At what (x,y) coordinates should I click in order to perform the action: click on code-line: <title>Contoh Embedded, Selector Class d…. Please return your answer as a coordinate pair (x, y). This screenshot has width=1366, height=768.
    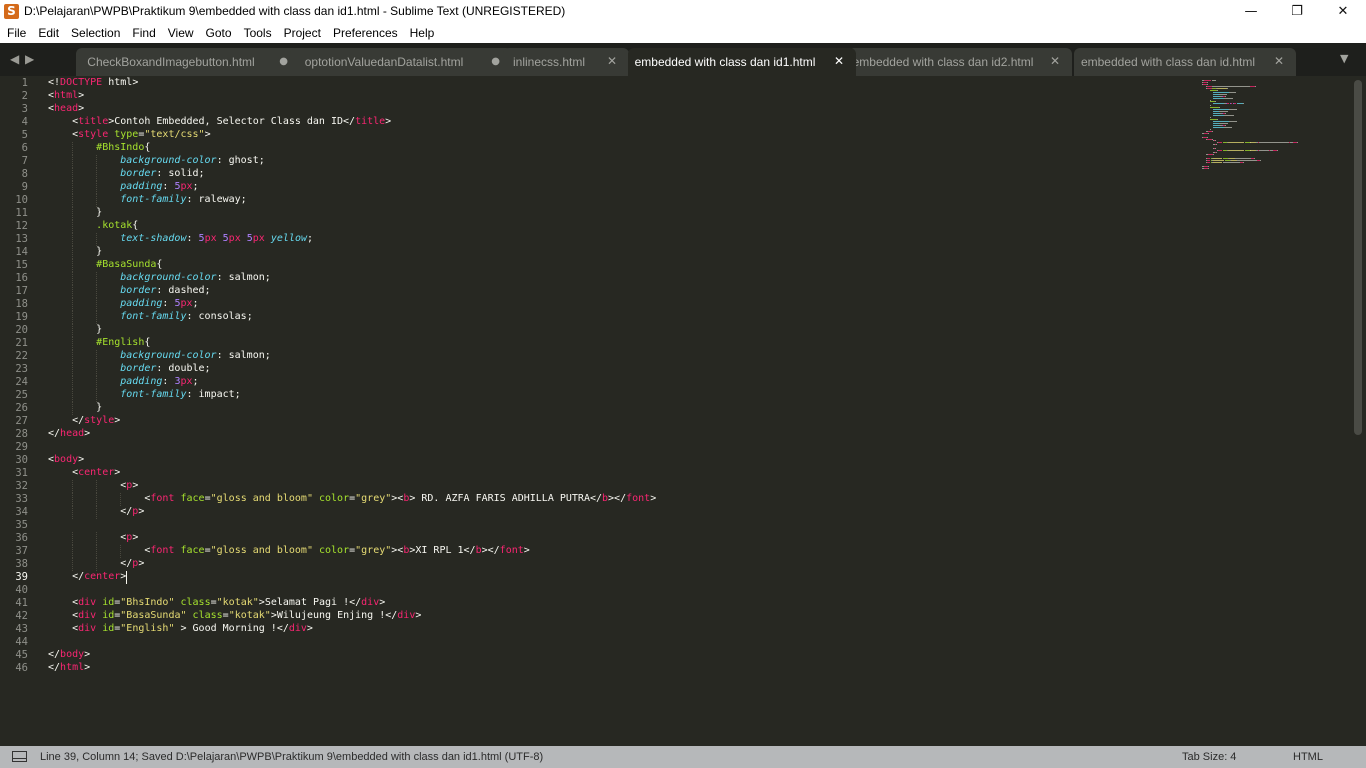
    Looking at the image, I should click on (219, 122).